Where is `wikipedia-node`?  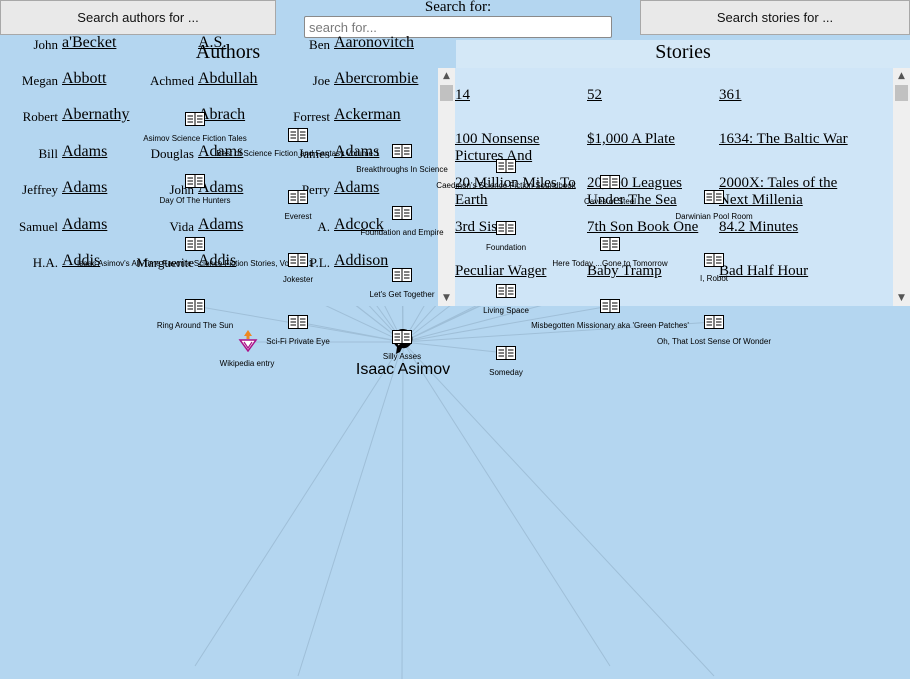 wikipedia-node is located at coordinates (248, 343).